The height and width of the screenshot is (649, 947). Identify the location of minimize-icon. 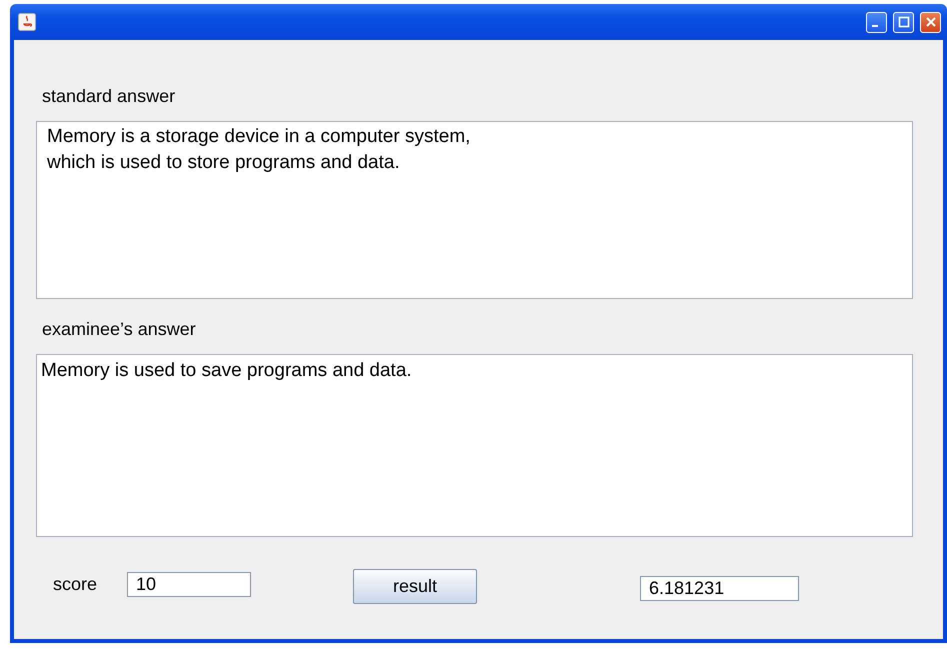
(875, 26).